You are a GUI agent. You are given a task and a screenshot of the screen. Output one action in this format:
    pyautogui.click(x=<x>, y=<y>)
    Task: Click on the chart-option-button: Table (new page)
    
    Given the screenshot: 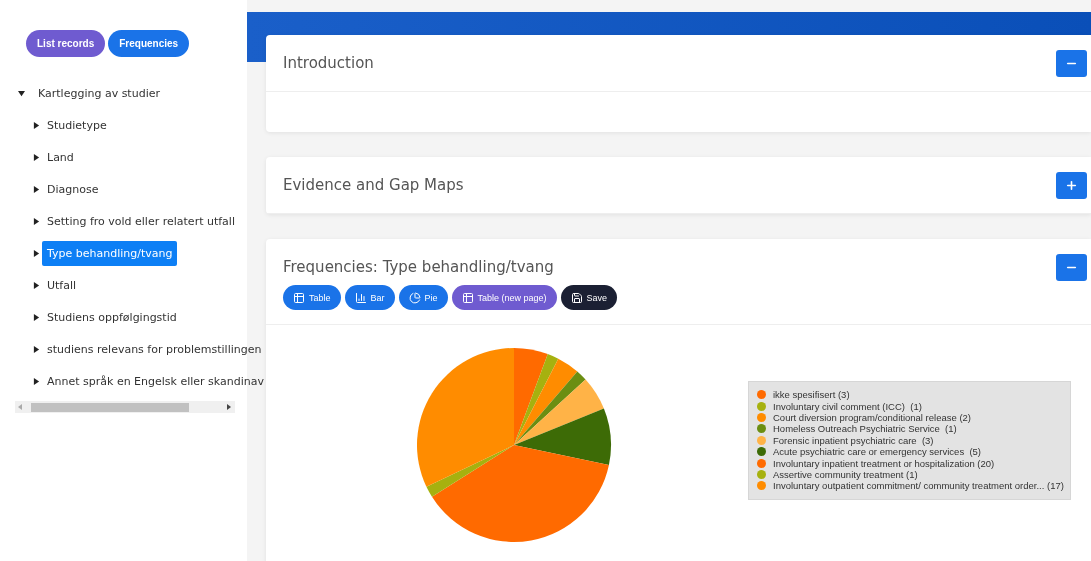 What is the action you would take?
    pyautogui.click(x=504, y=297)
    